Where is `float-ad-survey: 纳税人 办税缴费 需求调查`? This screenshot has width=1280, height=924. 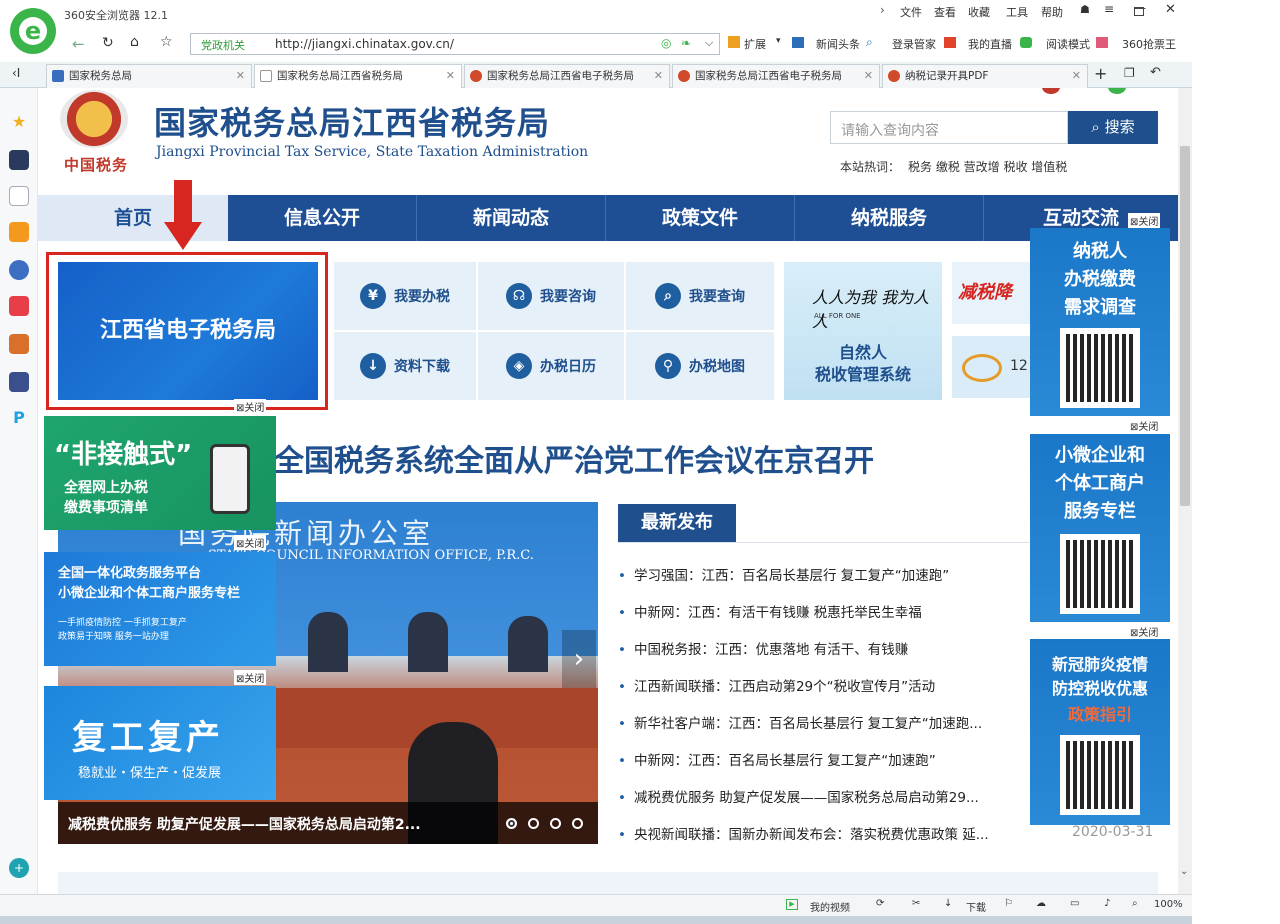 float-ad-survey: 纳税人 办税缴费 需求调查 is located at coordinates (1100, 322).